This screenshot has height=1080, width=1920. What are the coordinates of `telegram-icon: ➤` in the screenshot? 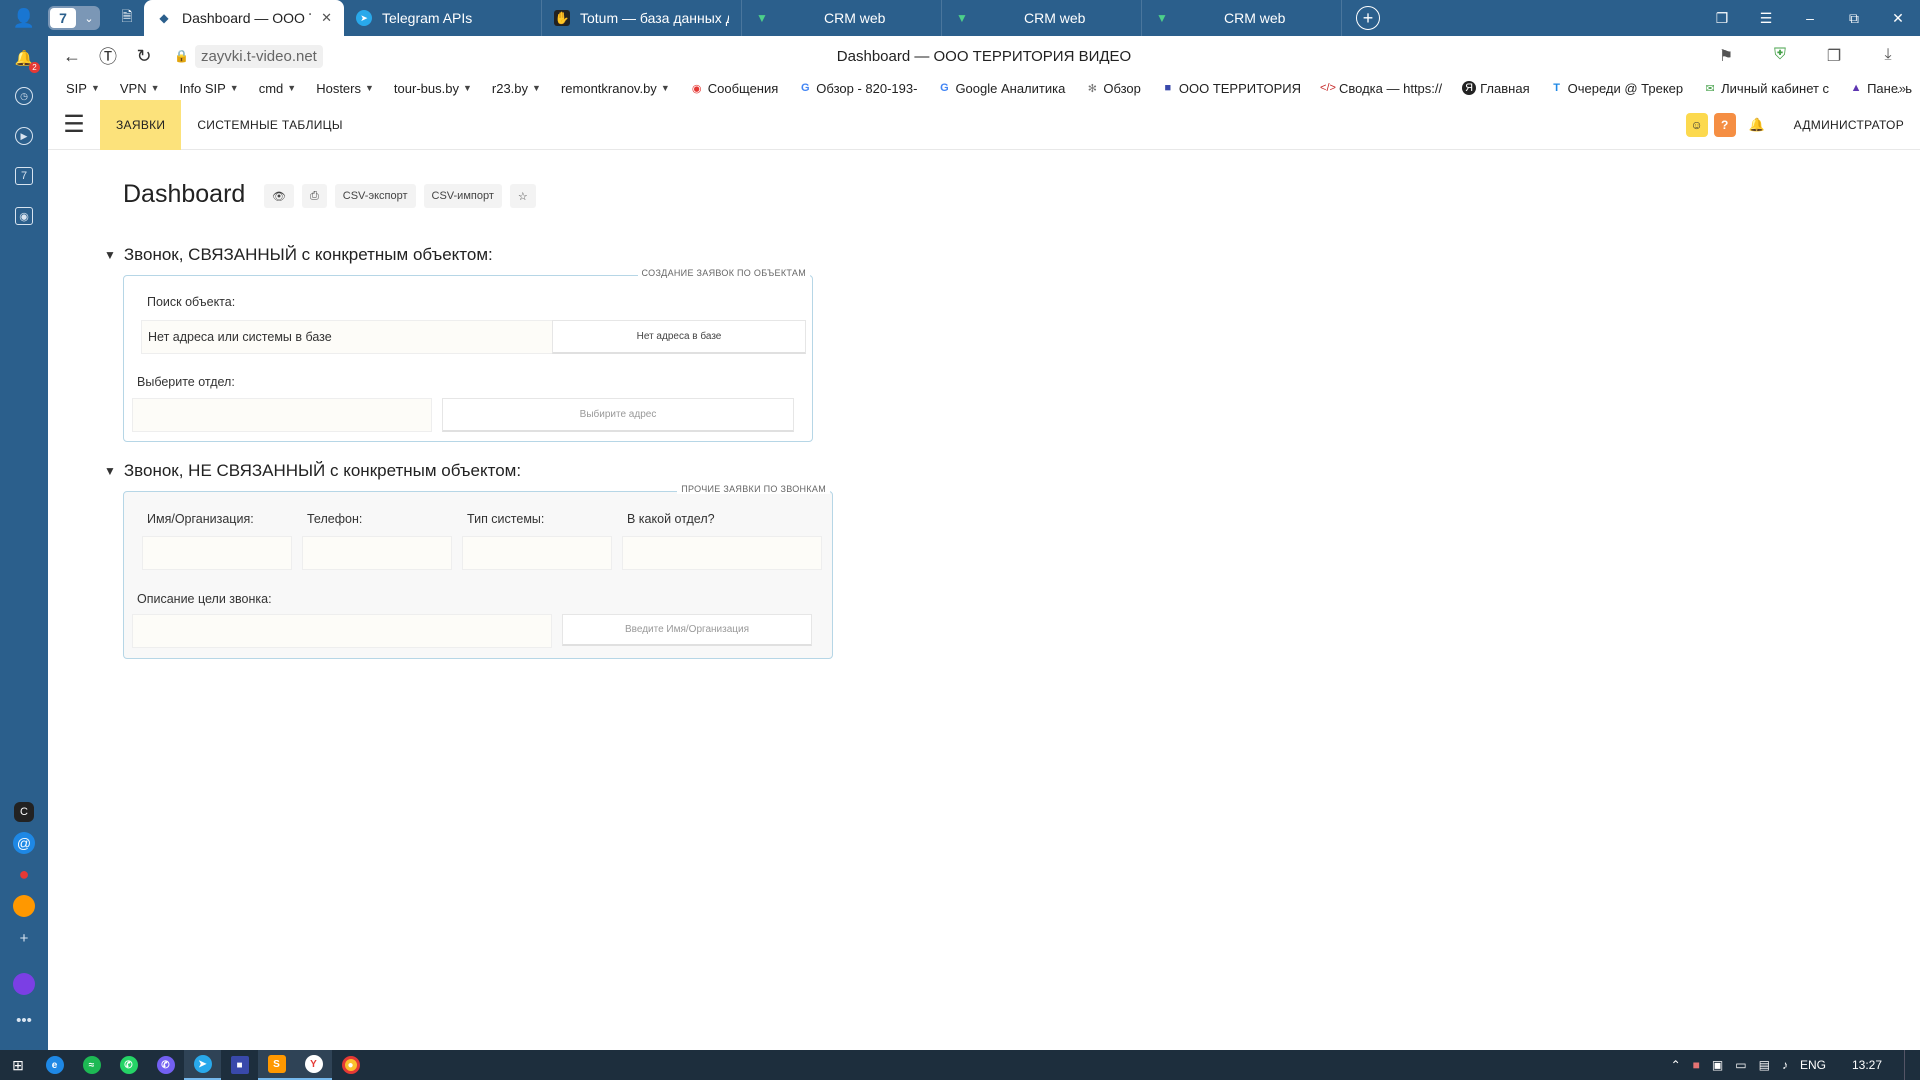 It's located at (202, 1065).